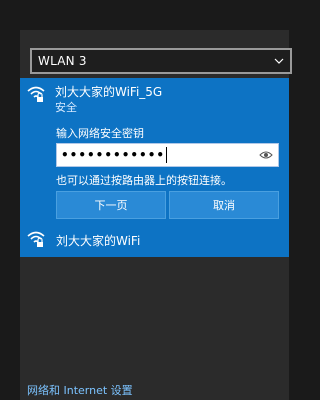  Describe the element at coordinates (111, 205) in the screenshot. I see `next-button: 下一页` at that location.